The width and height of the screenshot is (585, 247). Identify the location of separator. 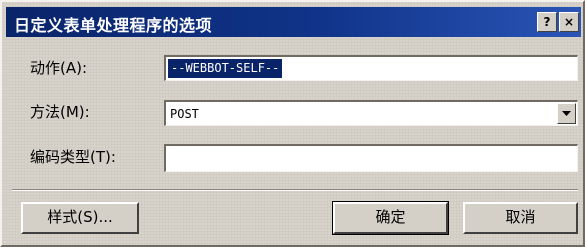
(295, 190).